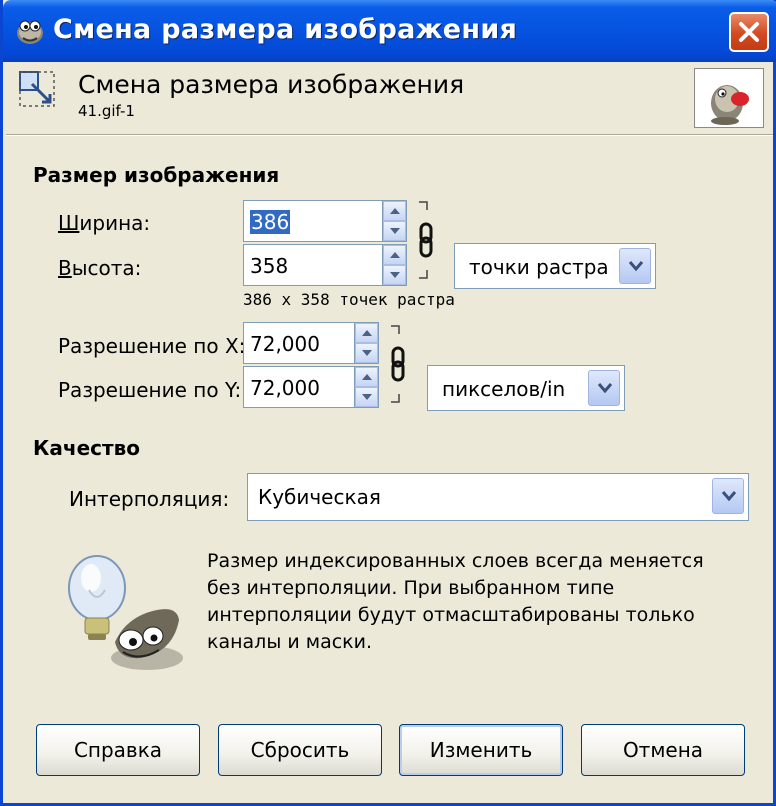  I want to click on height-increment-button, so click(394, 255).